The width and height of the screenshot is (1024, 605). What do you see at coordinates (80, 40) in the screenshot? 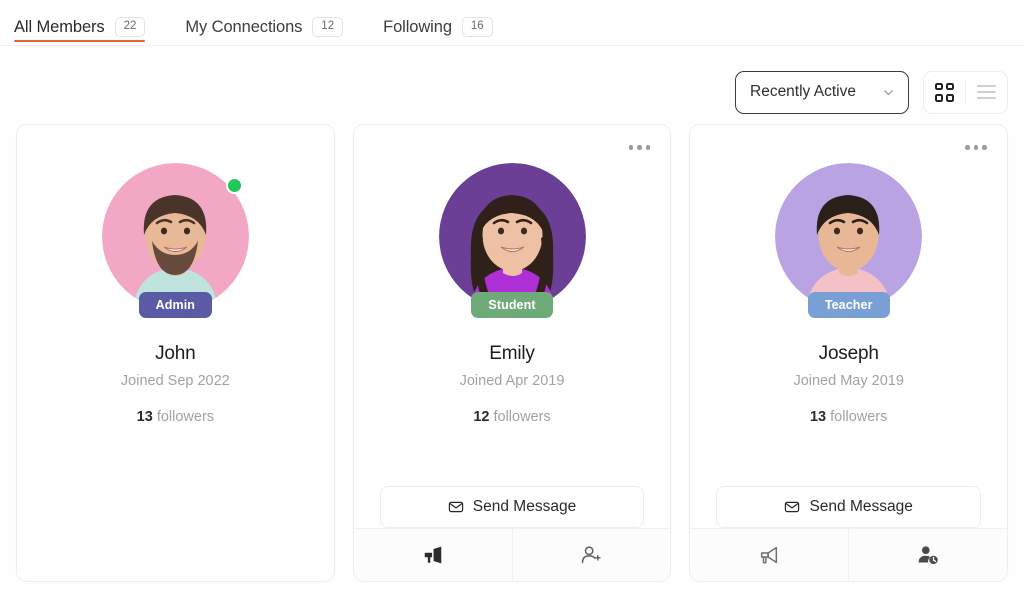
I see `active-tab-underline` at bounding box center [80, 40].